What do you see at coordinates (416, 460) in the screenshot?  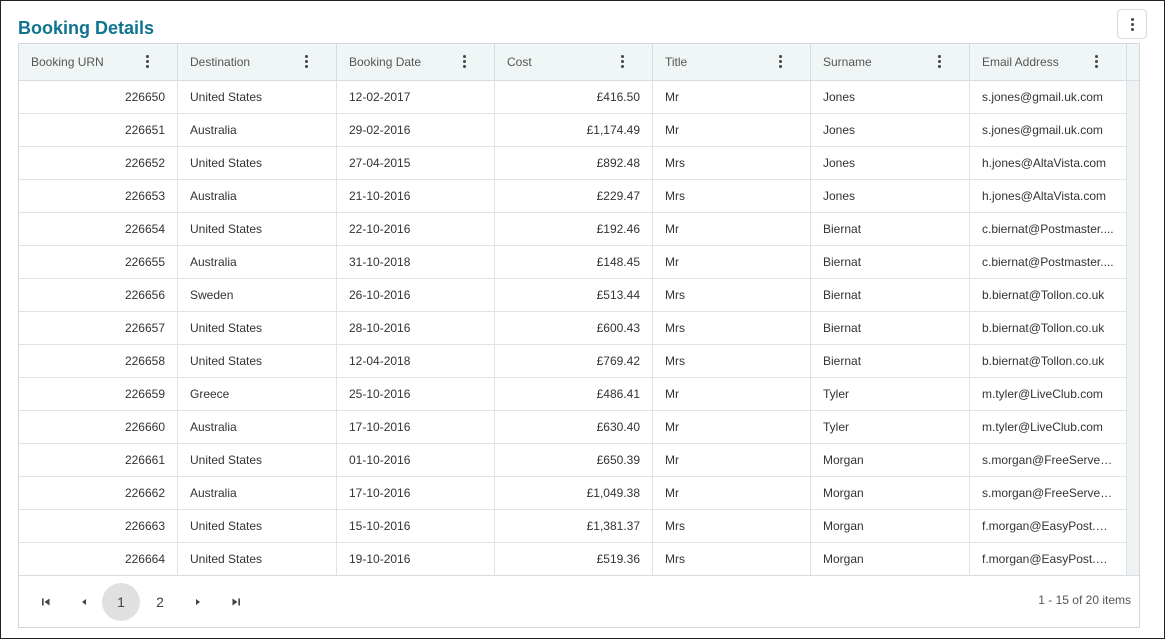 I see `cell-booking-date: 01-10-2016` at bounding box center [416, 460].